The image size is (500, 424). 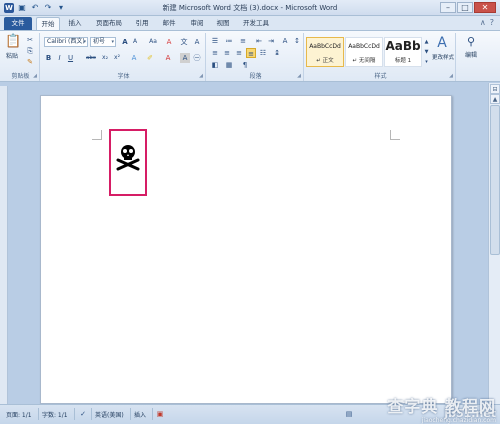 What do you see at coordinates (30, 51) in the screenshot?
I see `copy-icon: ⎘` at bounding box center [30, 51].